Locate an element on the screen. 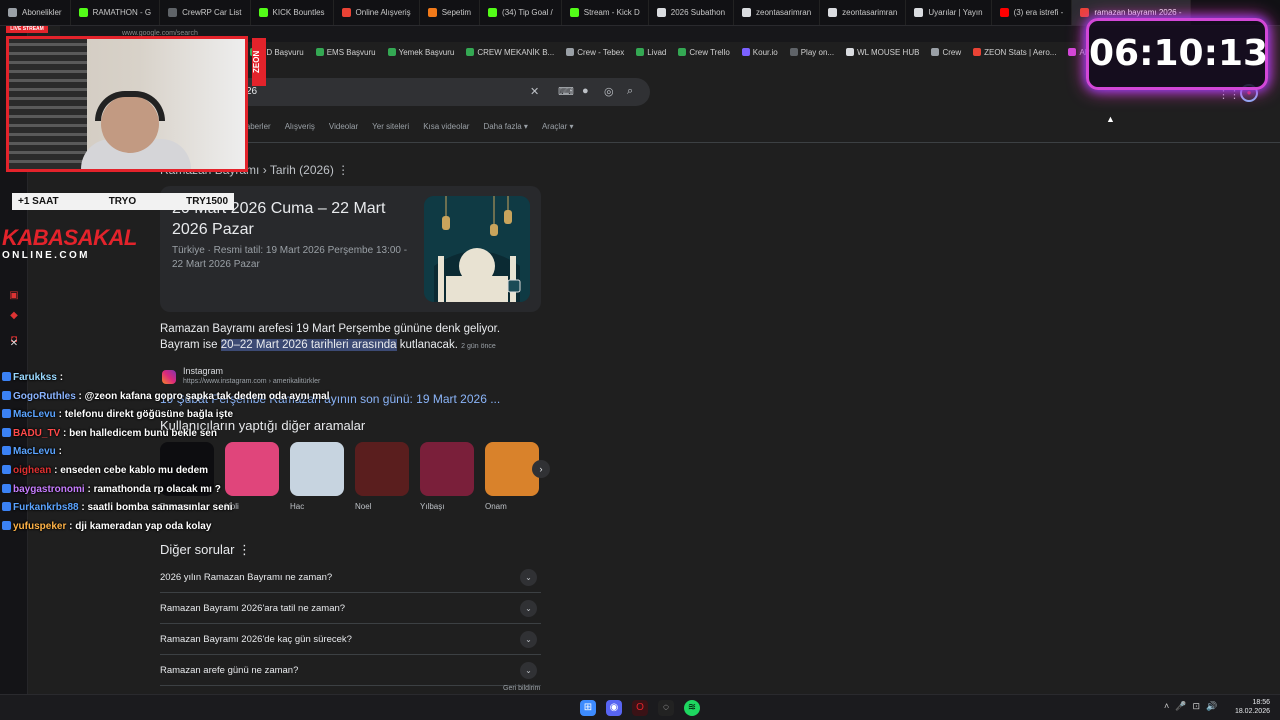 The width and height of the screenshot is (1280, 720). ramadan-image is located at coordinates (477, 249).